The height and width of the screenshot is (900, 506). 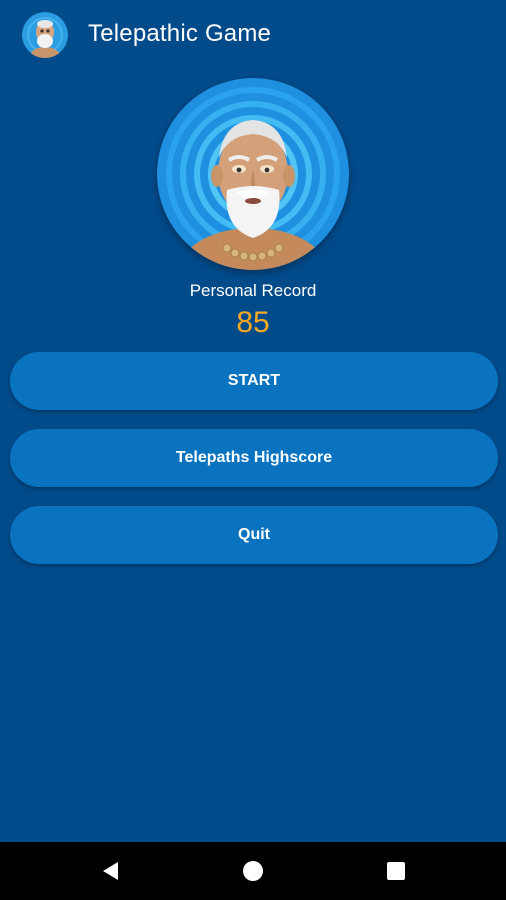 I want to click on app-title: Telepathic Game, so click(x=180, y=33).